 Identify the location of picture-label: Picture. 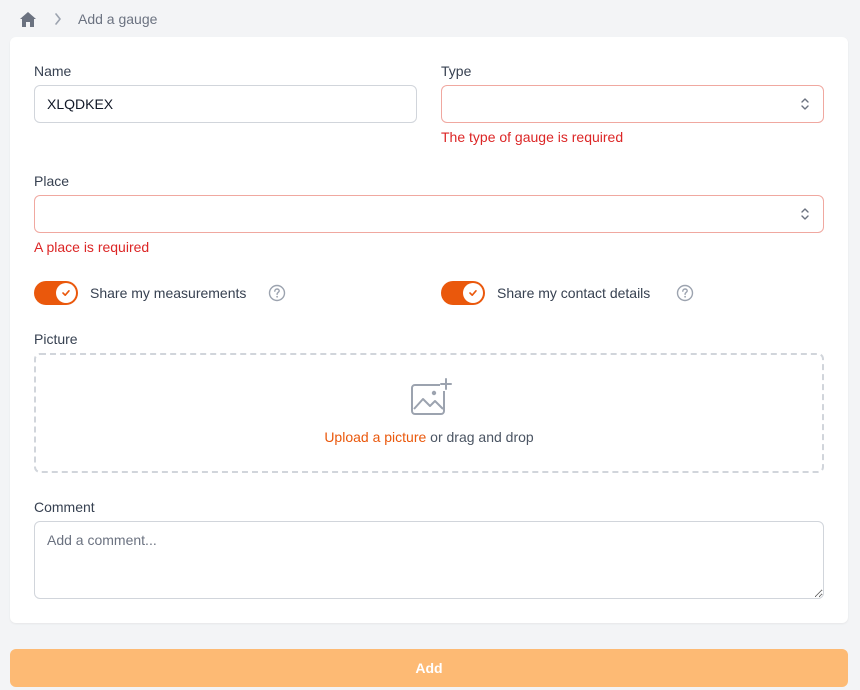
(56, 339).